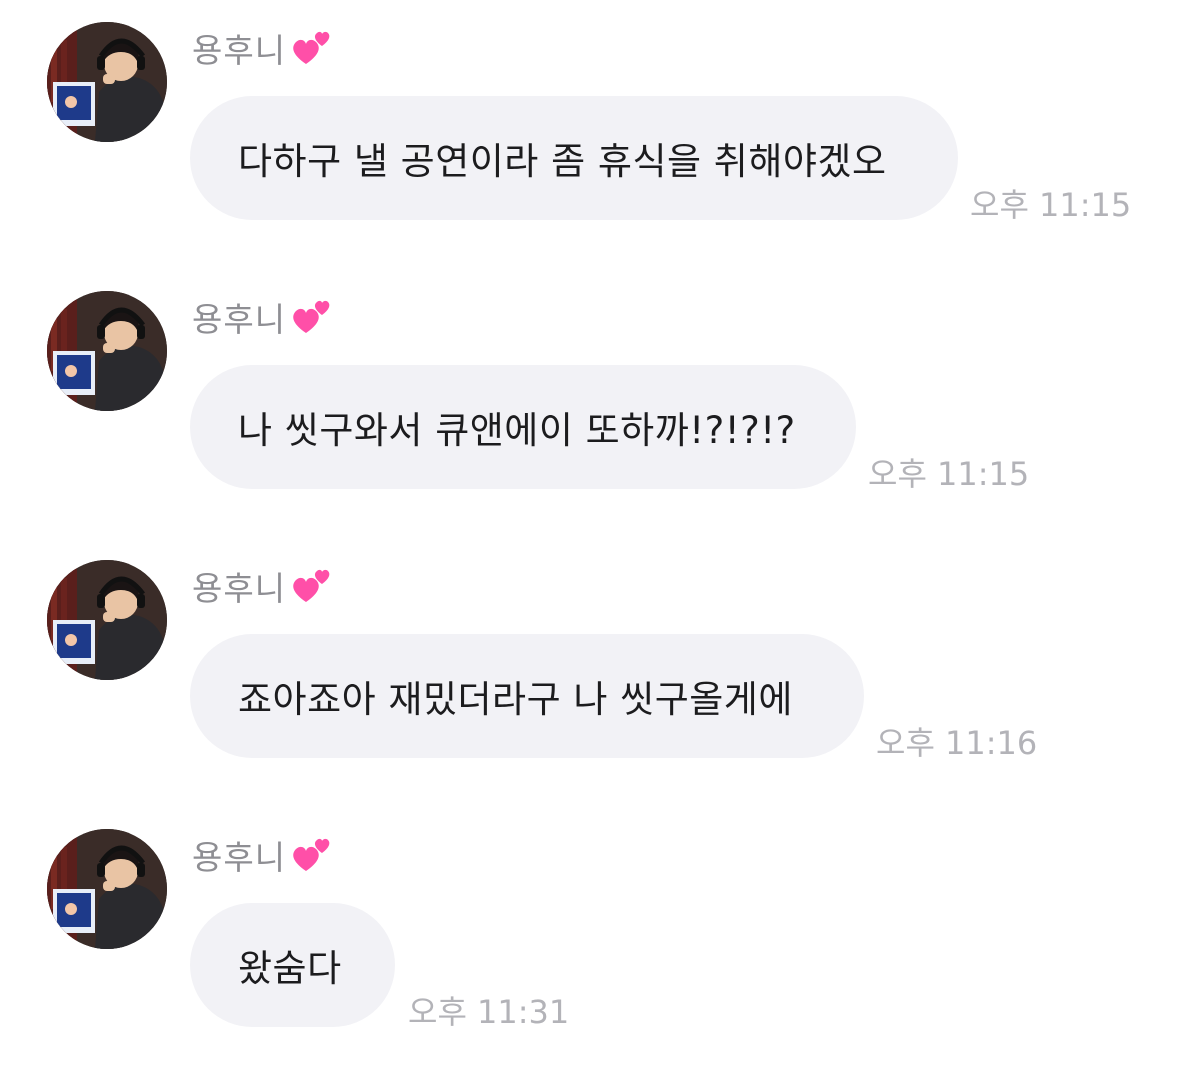 Image resolution: width=1200 pixels, height=1070 pixels. Describe the element at coordinates (562, 161) in the screenshot. I see `message-text: 다하구 낼 공연이라 좀 휴식을 취해야겠오` at that location.